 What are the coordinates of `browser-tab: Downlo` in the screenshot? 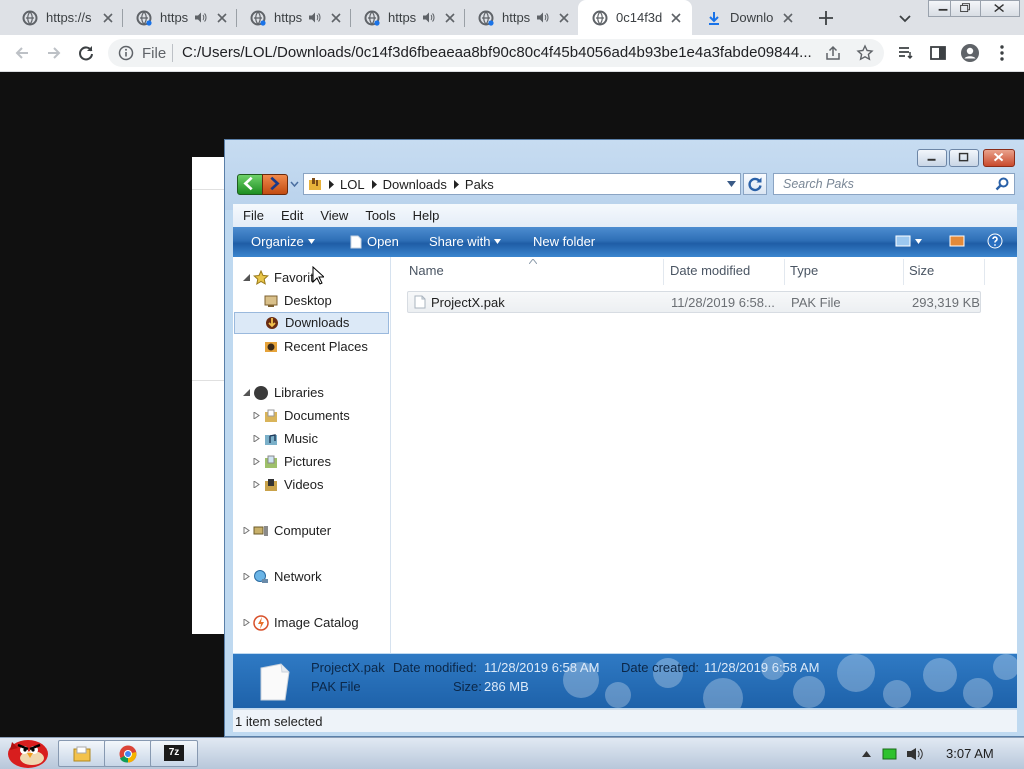 It's located at (749, 17).